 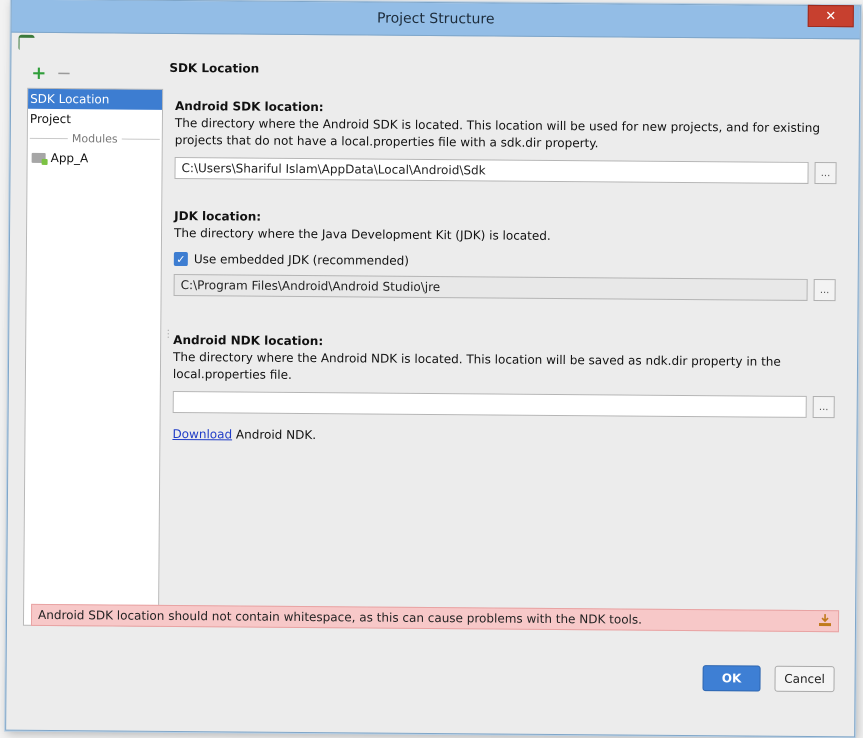 I want to click on download-ndk-suffix: Android NDK., so click(x=274, y=435).